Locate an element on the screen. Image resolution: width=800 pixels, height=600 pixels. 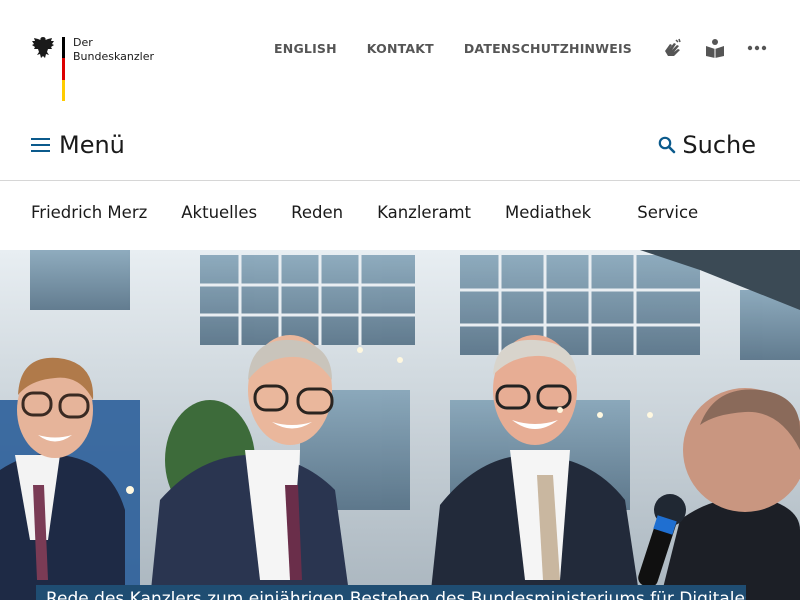
easy-language-icon is located at coordinates (715, 48).